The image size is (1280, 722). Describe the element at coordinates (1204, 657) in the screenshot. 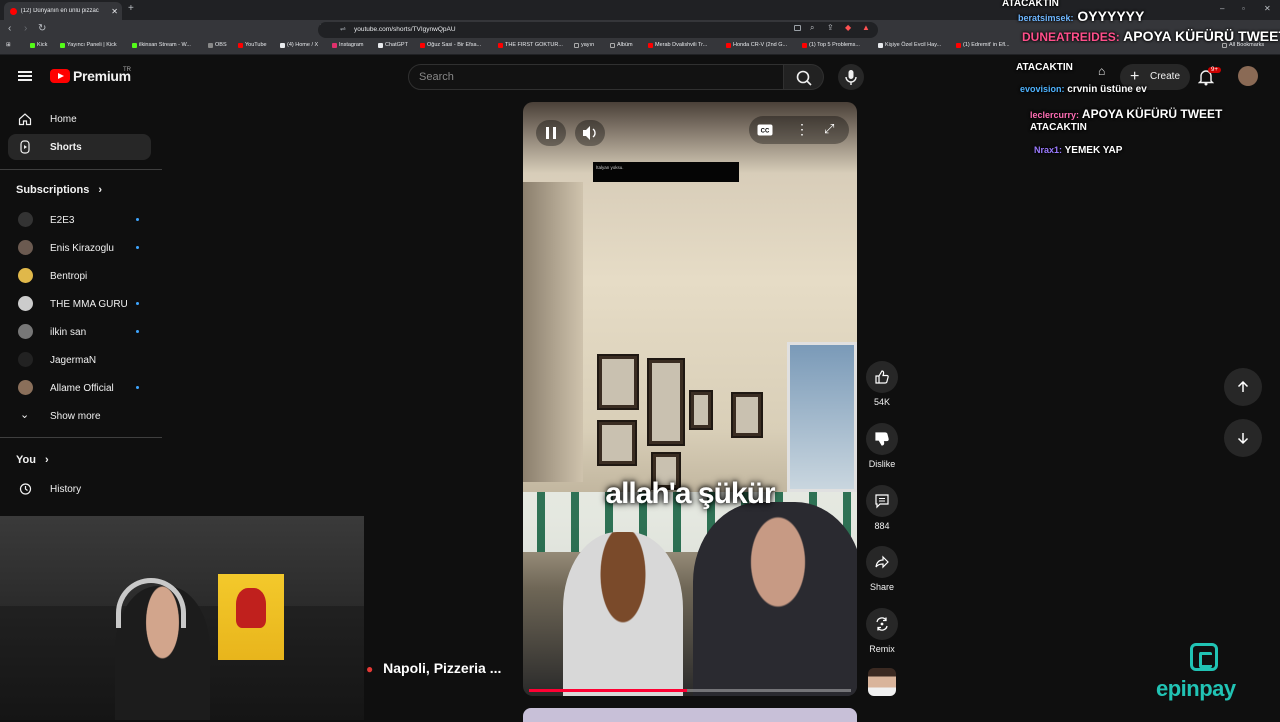

I see `epinpay-logo-icon` at that location.